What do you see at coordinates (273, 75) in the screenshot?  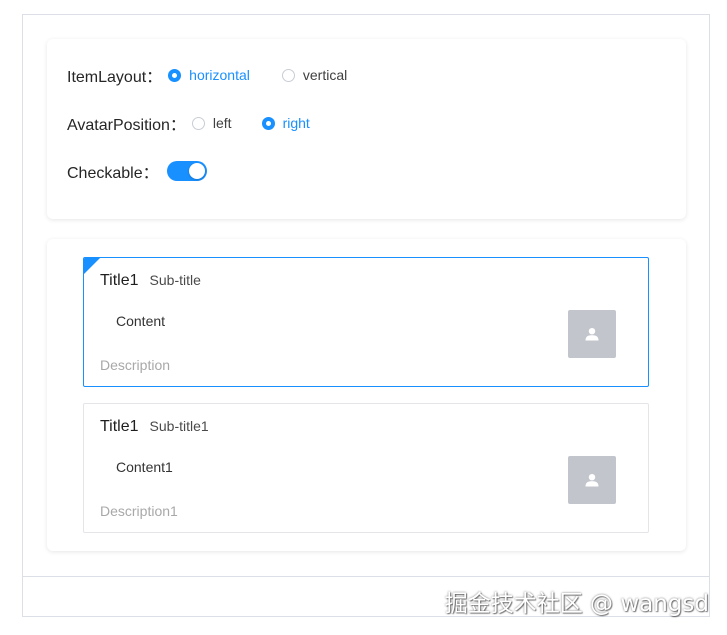 I see `item-layout-radio-group: horizontal vertical` at bounding box center [273, 75].